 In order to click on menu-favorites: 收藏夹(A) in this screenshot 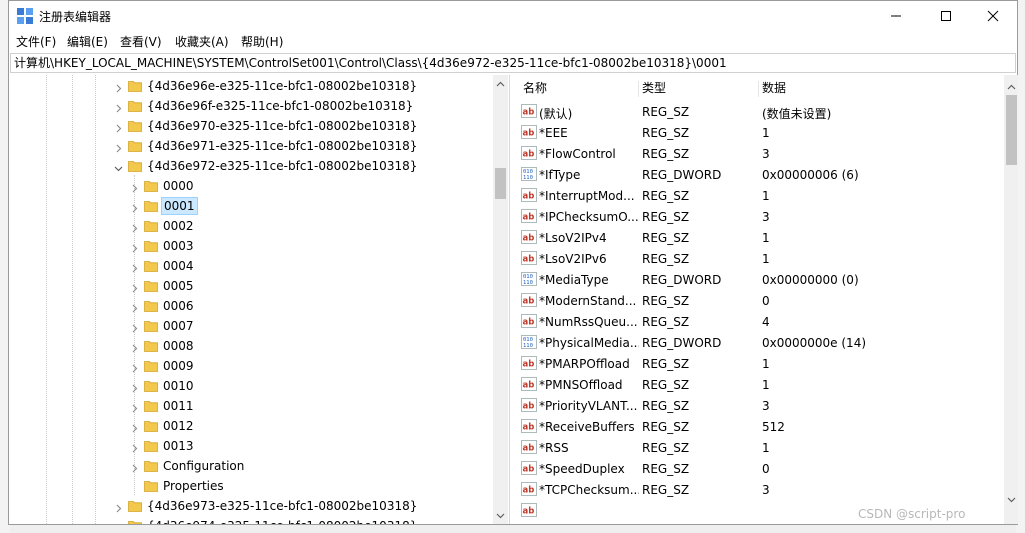, I will do `click(202, 41)`.